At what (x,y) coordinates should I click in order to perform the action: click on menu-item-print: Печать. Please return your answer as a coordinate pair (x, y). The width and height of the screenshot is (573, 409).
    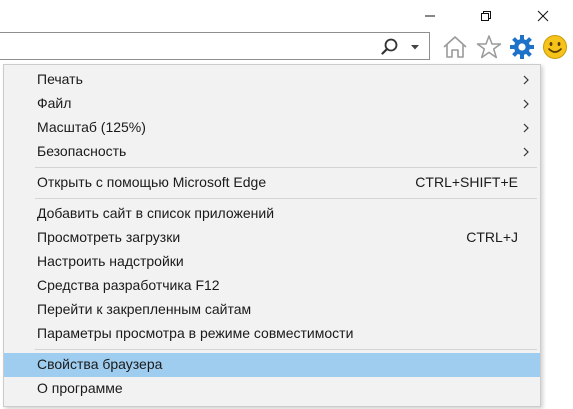
    Looking at the image, I should click on (272, 80).